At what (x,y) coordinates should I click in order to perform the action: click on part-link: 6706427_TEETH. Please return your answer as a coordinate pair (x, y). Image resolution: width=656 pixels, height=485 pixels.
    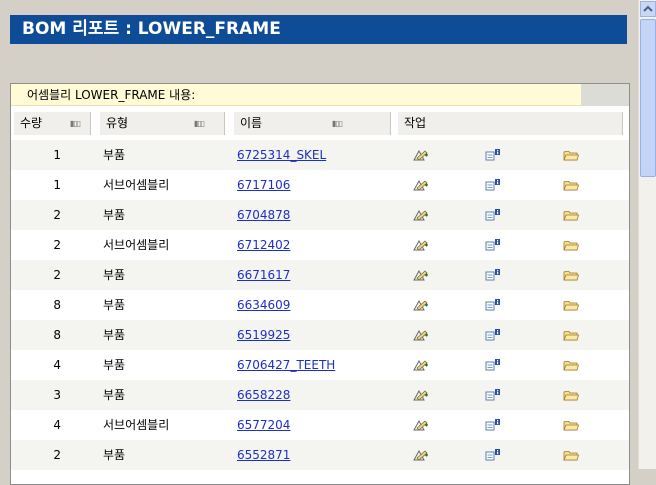
    Looking at the image, I should click on (286, 365).